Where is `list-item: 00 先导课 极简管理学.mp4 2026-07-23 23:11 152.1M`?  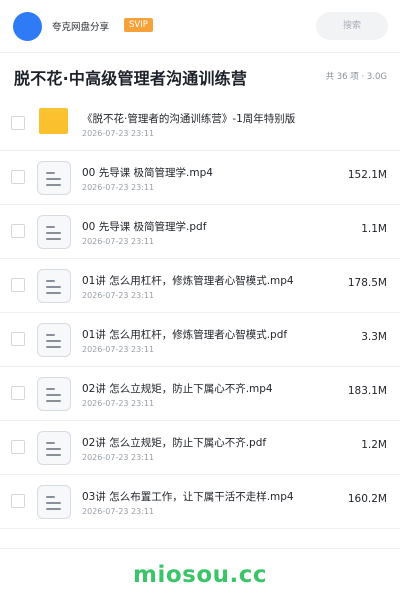 list-item: 00 先导课 极简管理学.mp4 2026-07-23 23:11 152.1M is located at coordinates (200, 178).